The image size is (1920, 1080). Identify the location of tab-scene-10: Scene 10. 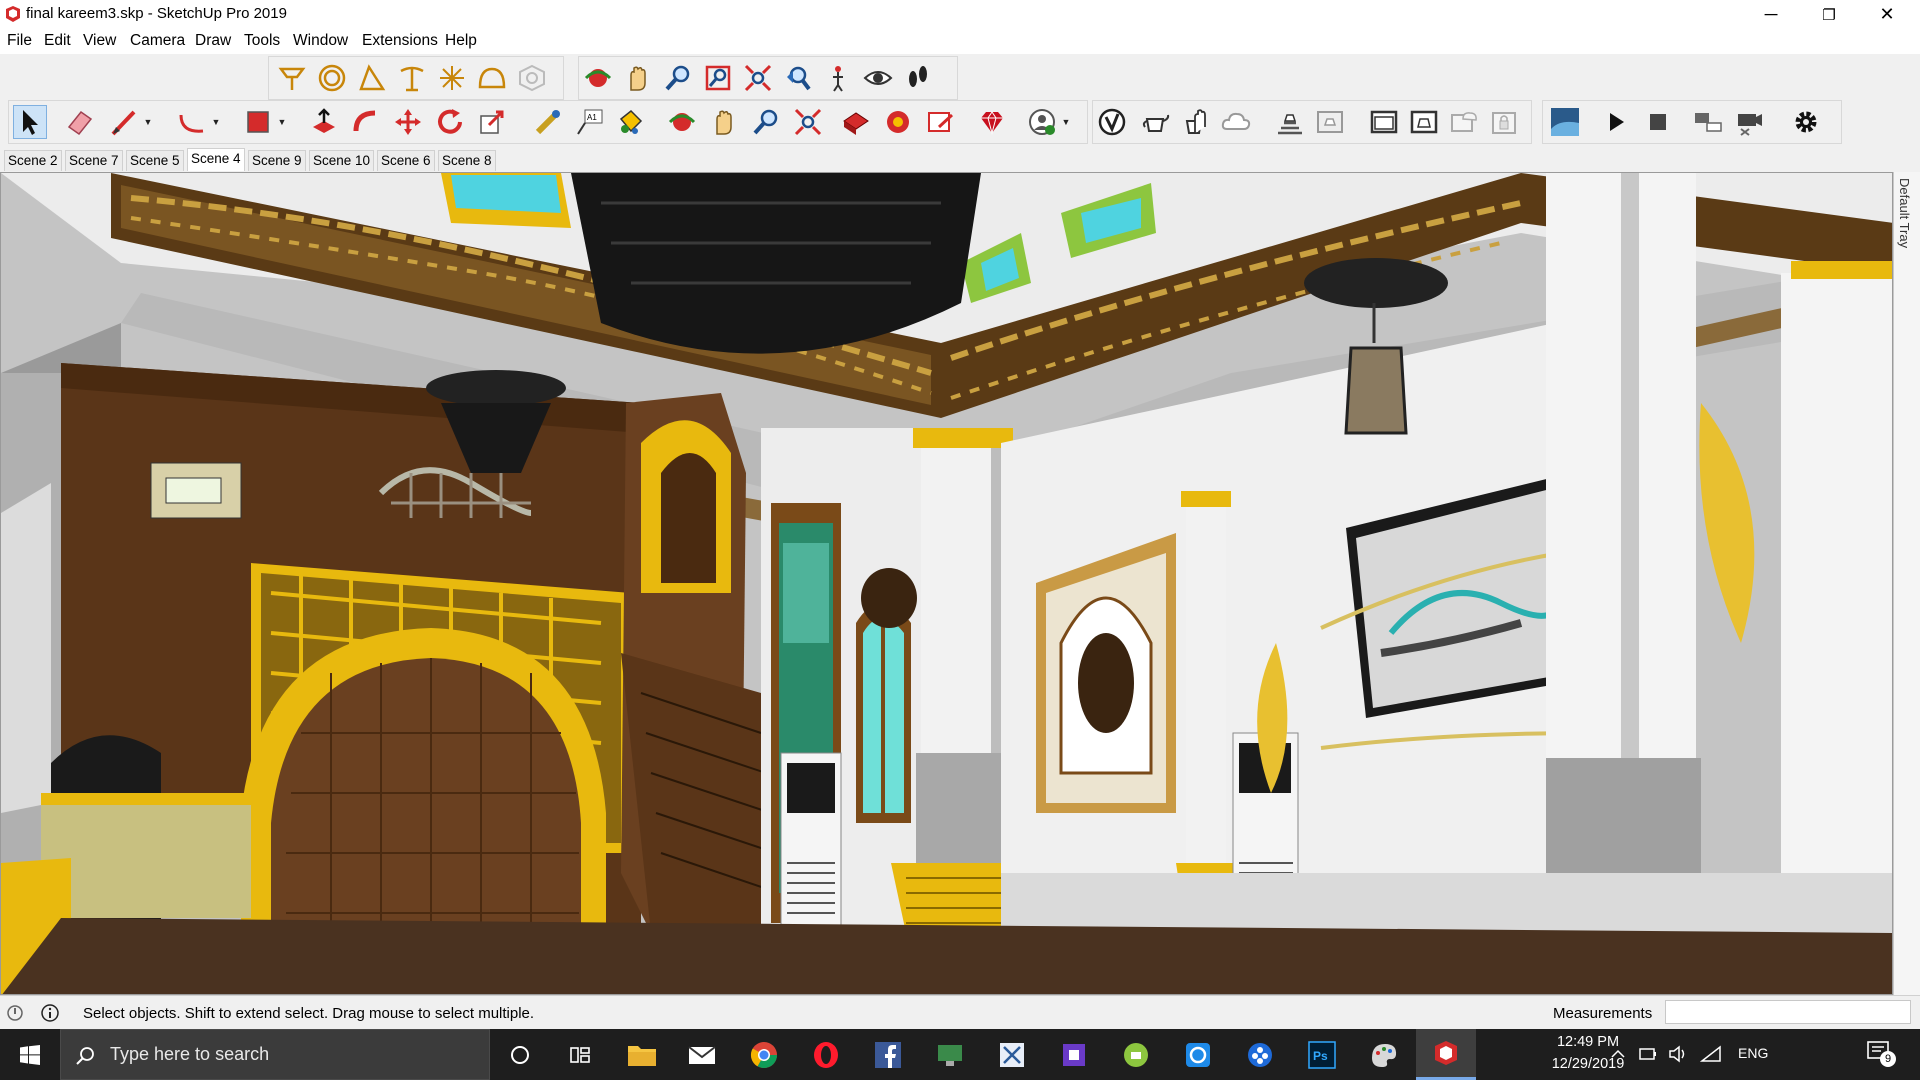
(342, 160).